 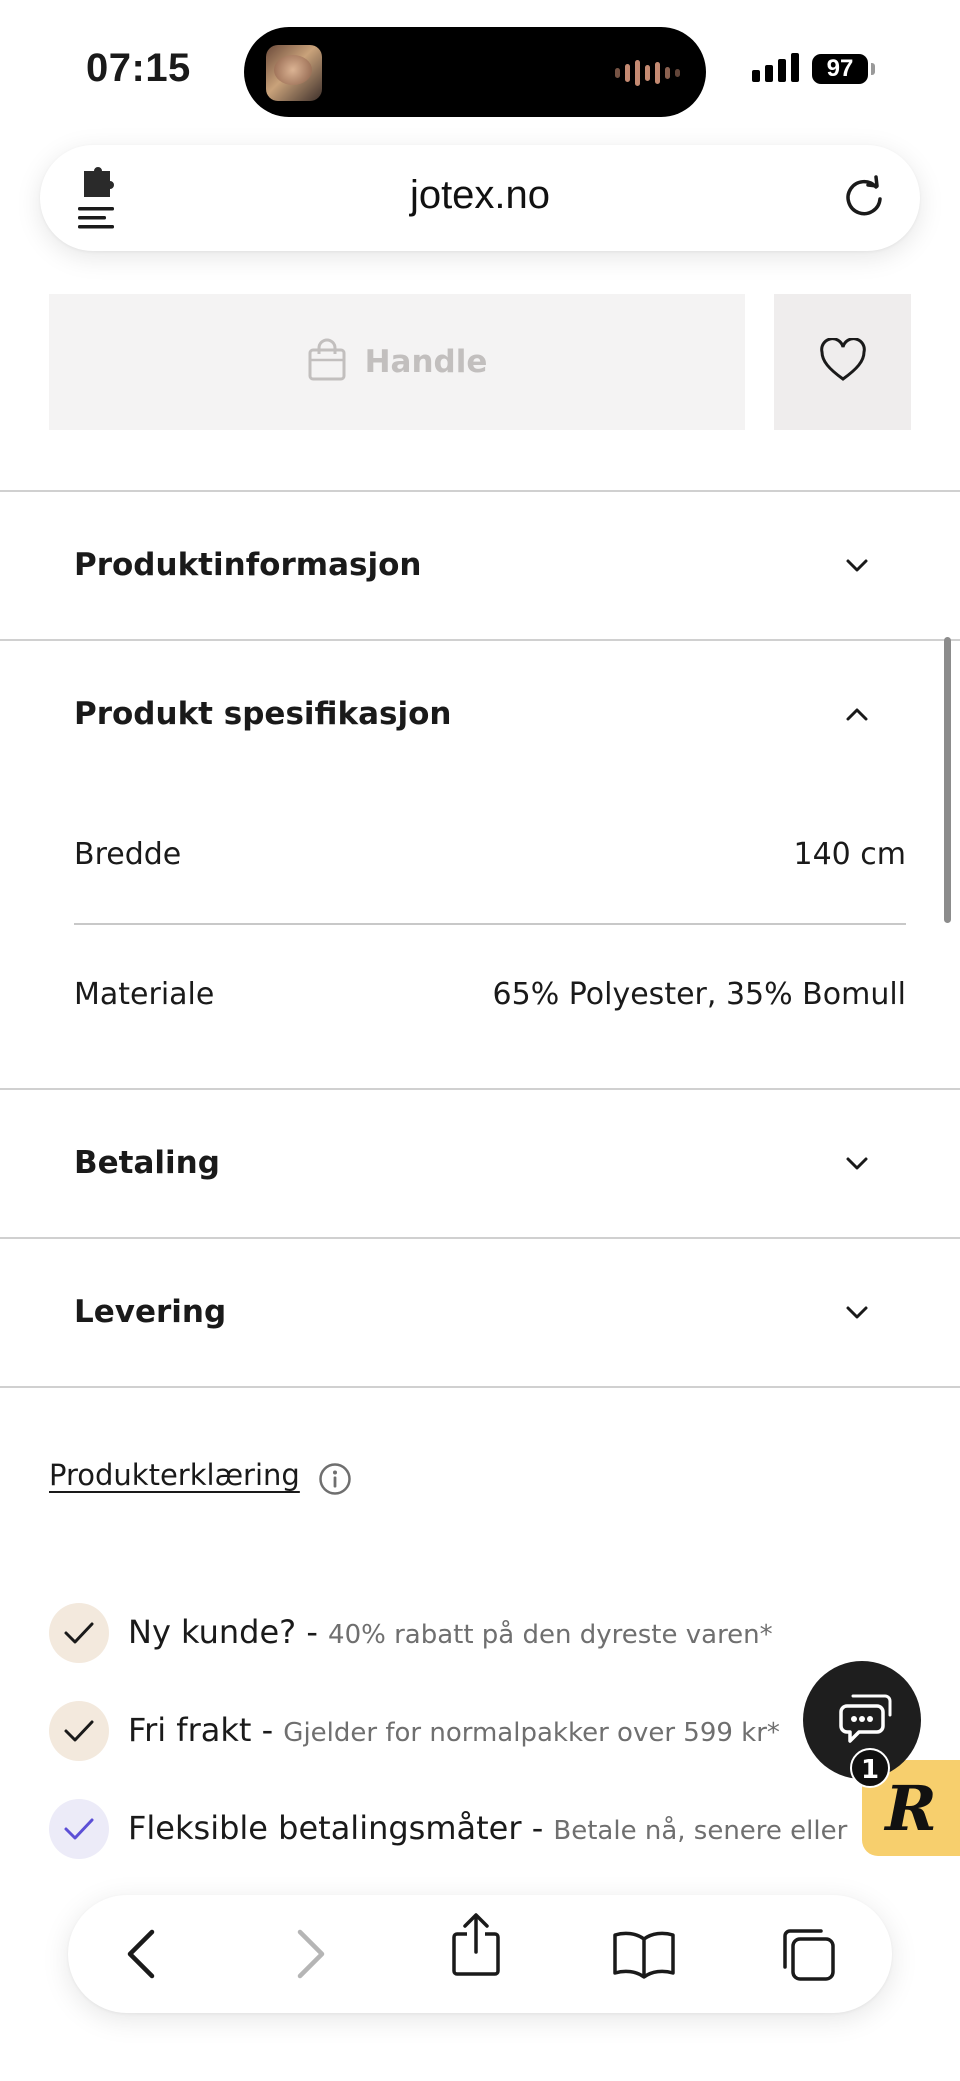 What do you see at coordinates (174, 1475) in the screenshot?
I see `product-declaration-link: Produkterklæring` at bounding box center [174, 1475].